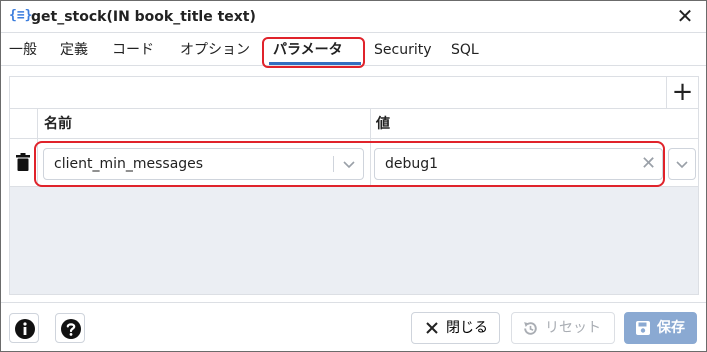 The height and width of the screenshot is (352, 707). What do you see at coordinates (530, 328) in the screenshot?
I see `reset-icon` at bounding box center [530, 328].